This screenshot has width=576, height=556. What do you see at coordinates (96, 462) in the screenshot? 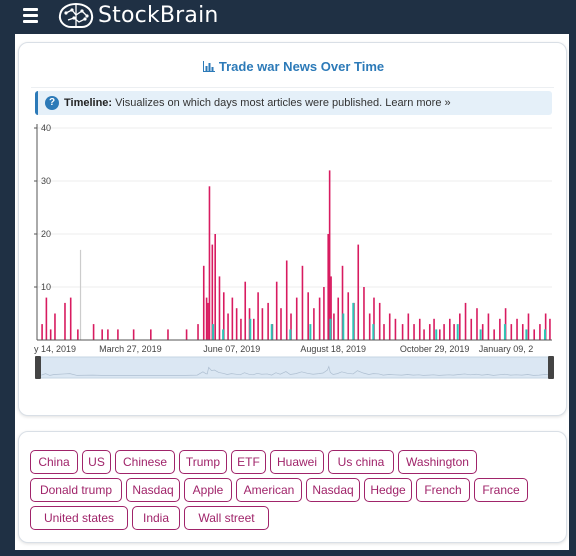
I see `tag-us: US` at bounding box center [96, 462].